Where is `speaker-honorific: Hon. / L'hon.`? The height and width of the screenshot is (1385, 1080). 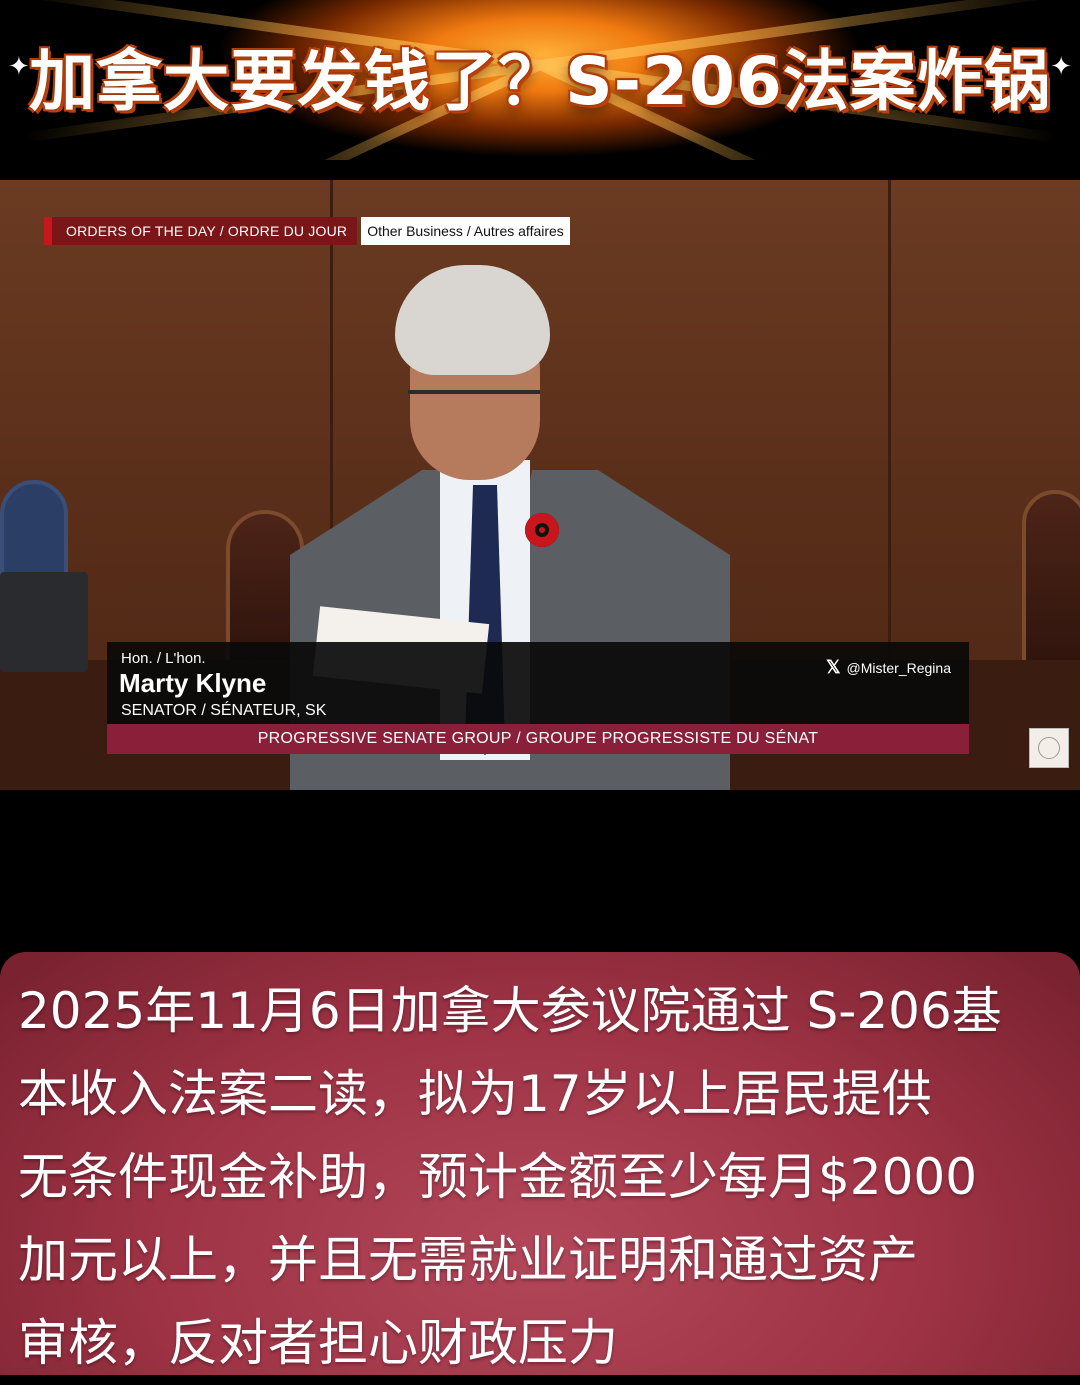 speaker-honorific: Hon. / L'hon. is located at coordinates (163, 658).